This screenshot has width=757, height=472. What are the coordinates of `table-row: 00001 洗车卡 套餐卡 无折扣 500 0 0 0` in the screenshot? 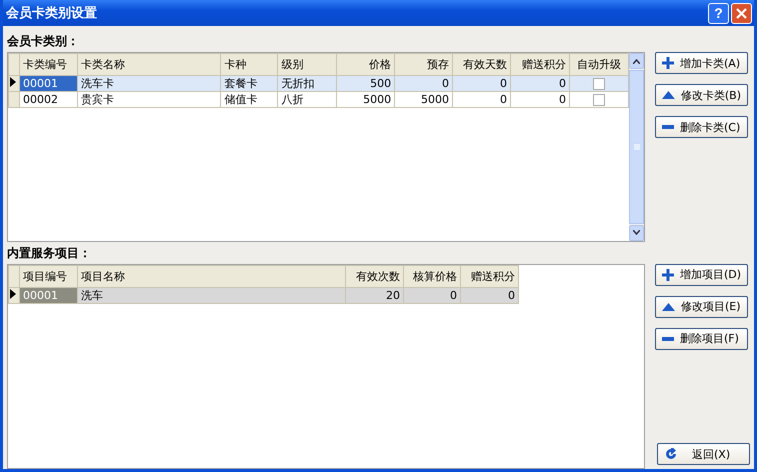 It's located at (318, 84).